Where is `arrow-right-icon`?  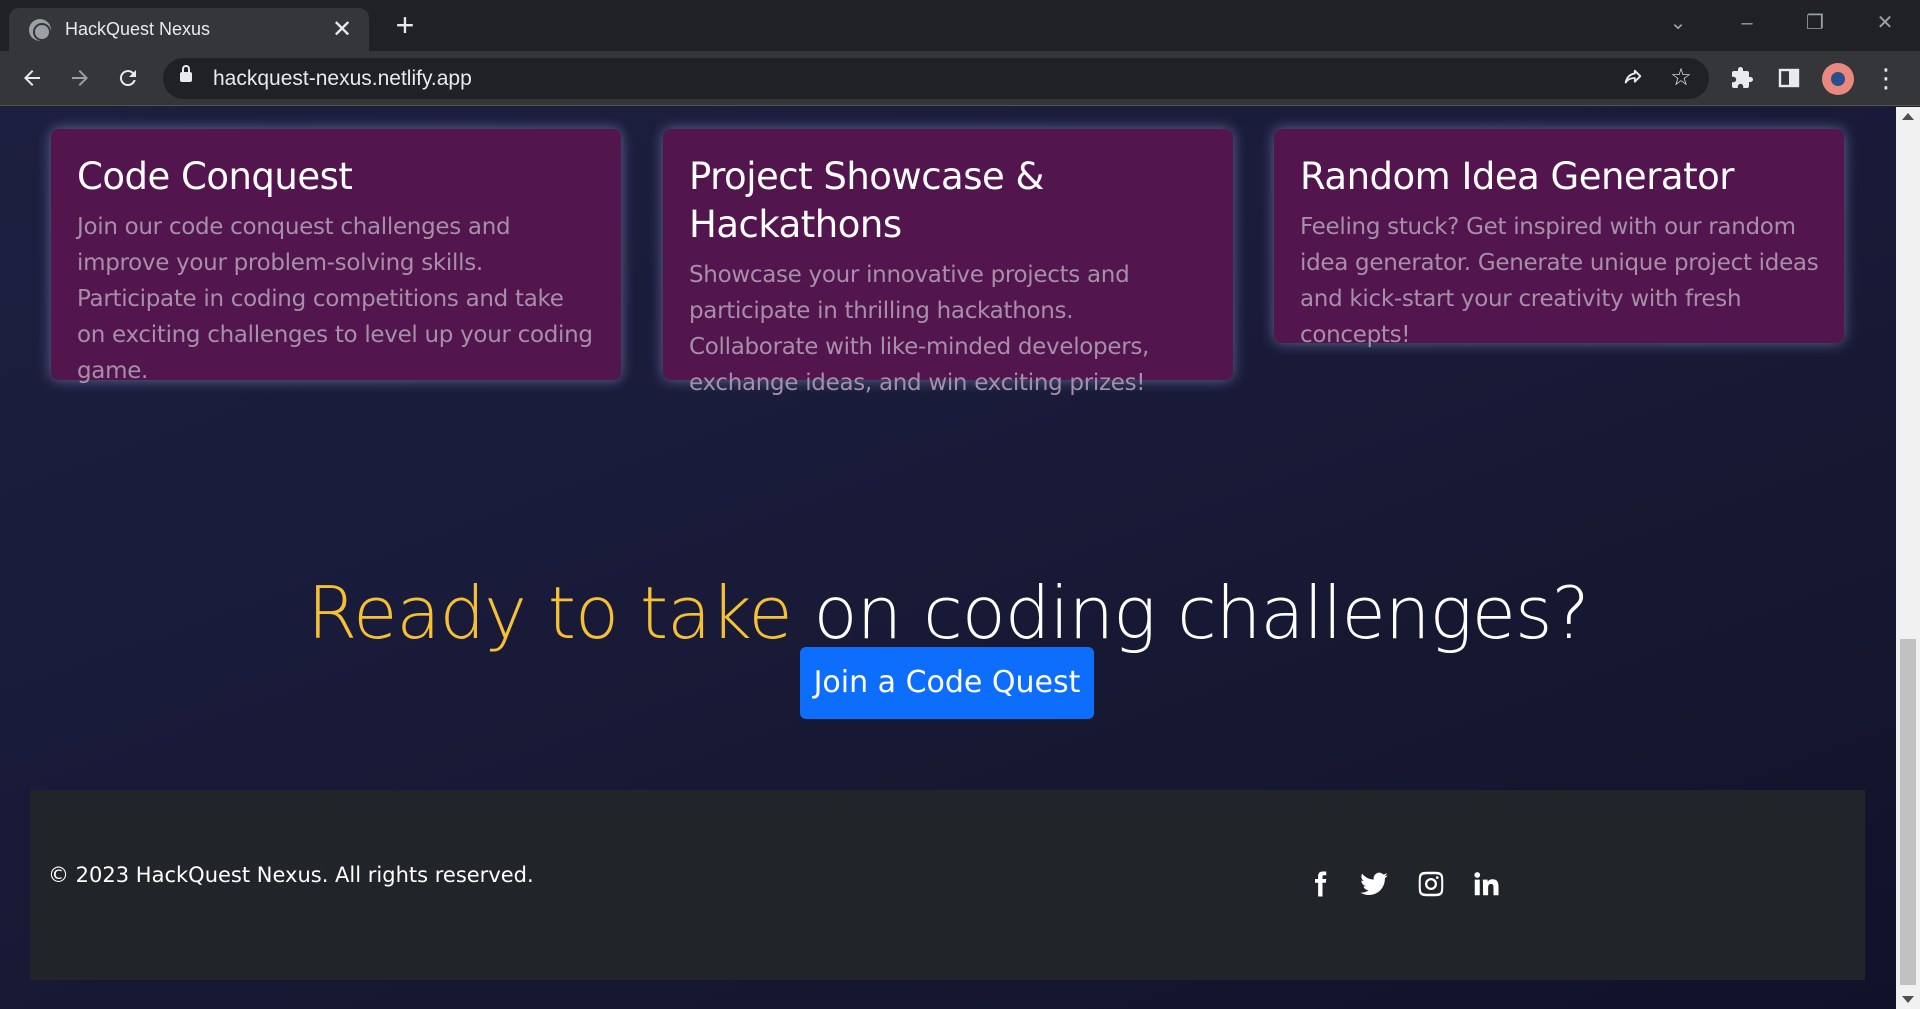 arrow-right-icon is located at coordinates (80, 78).